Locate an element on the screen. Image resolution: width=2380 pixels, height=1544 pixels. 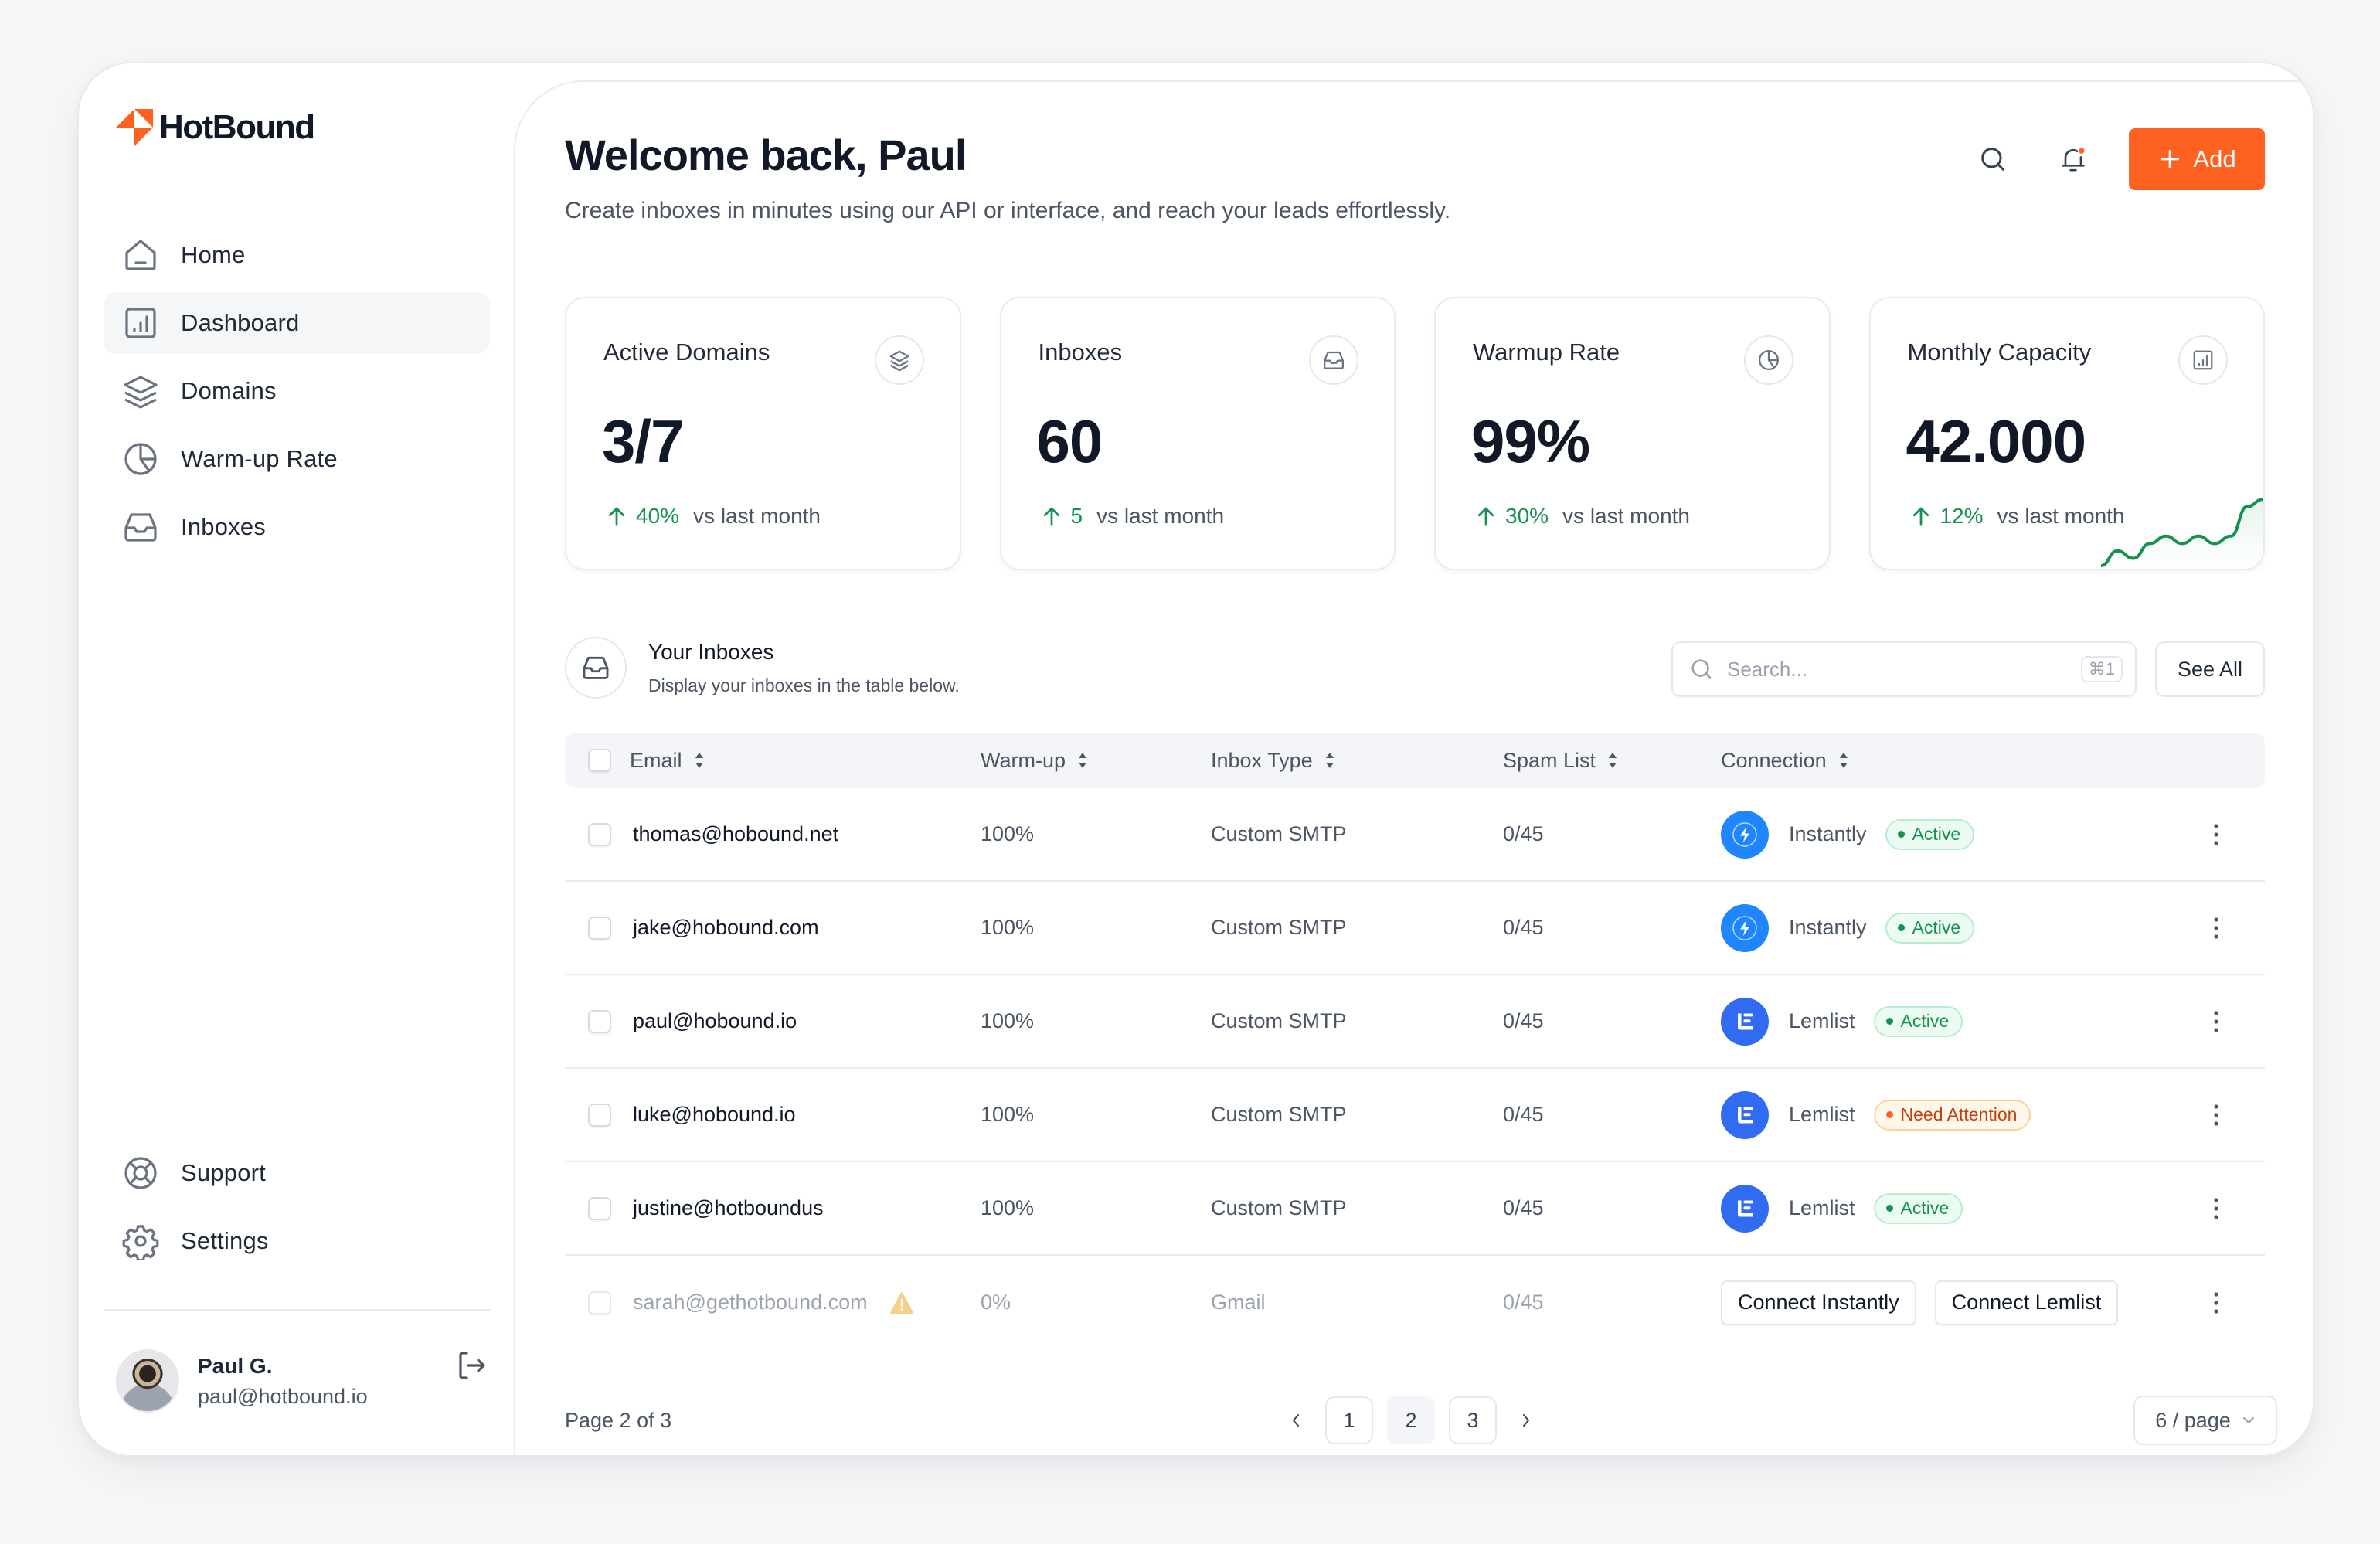
keyboard-shortcut: ⌘1 is located at coordinates (2101, 669).